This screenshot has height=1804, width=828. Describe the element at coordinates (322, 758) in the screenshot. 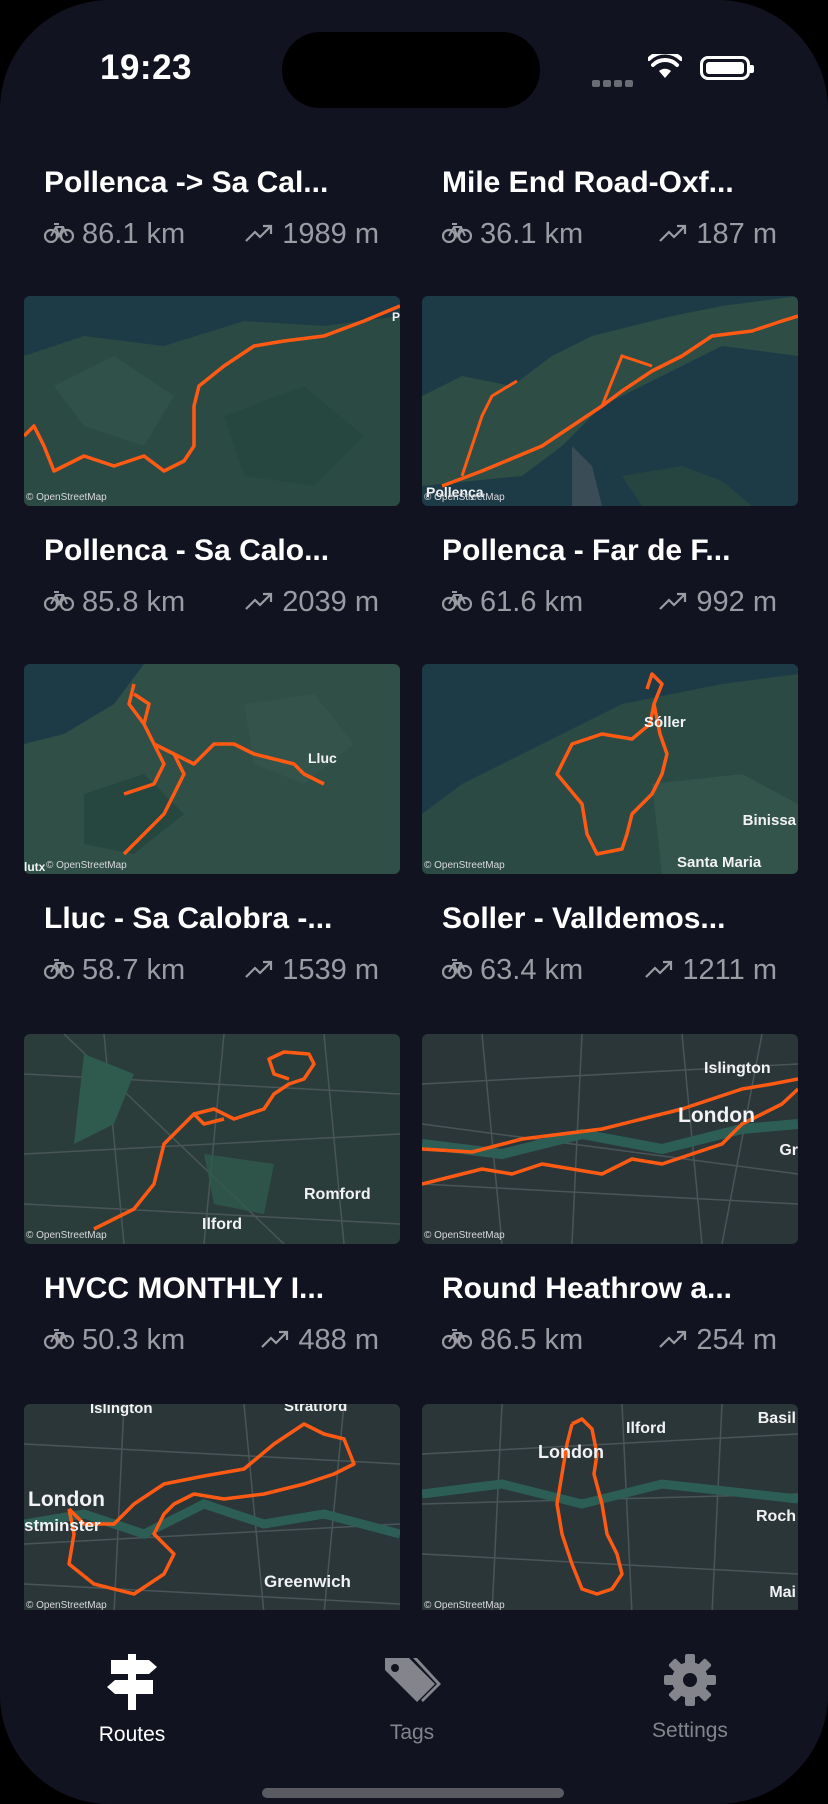

I see `map-label: Lluc` at that location.